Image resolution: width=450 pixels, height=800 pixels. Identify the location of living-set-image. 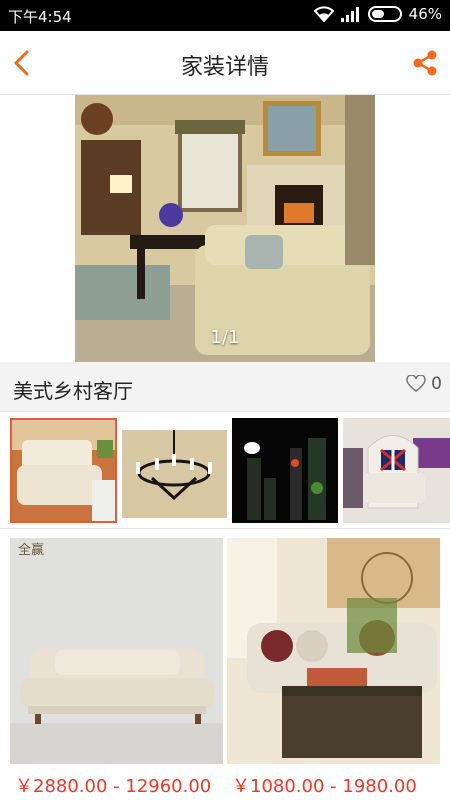
(333, 651).